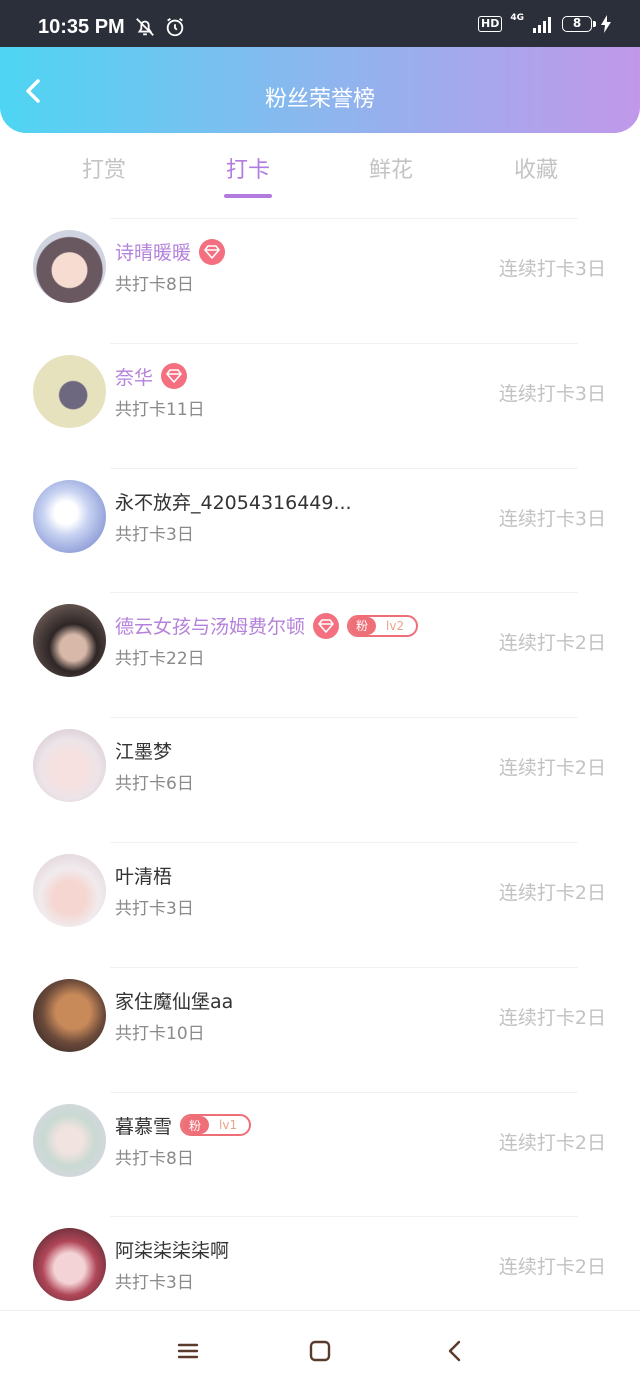 The height and width of the screenshot is (1388, 640). Describe the element at coordinates (81, 27) in the screenshot. I see `status-time: 10:35 PM` at that location.